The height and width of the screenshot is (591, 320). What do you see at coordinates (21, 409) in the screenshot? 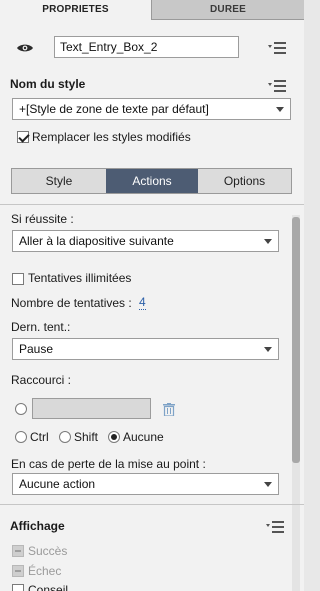
I see `shortcut-radio` at bounding box center [21, 409].